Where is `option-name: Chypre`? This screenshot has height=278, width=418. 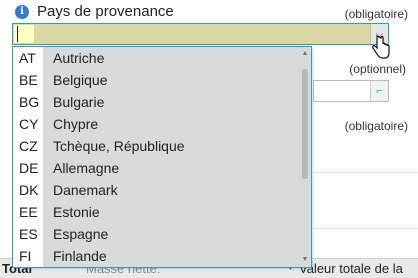 option-name: Chypre is located at coordinates (171, 124).